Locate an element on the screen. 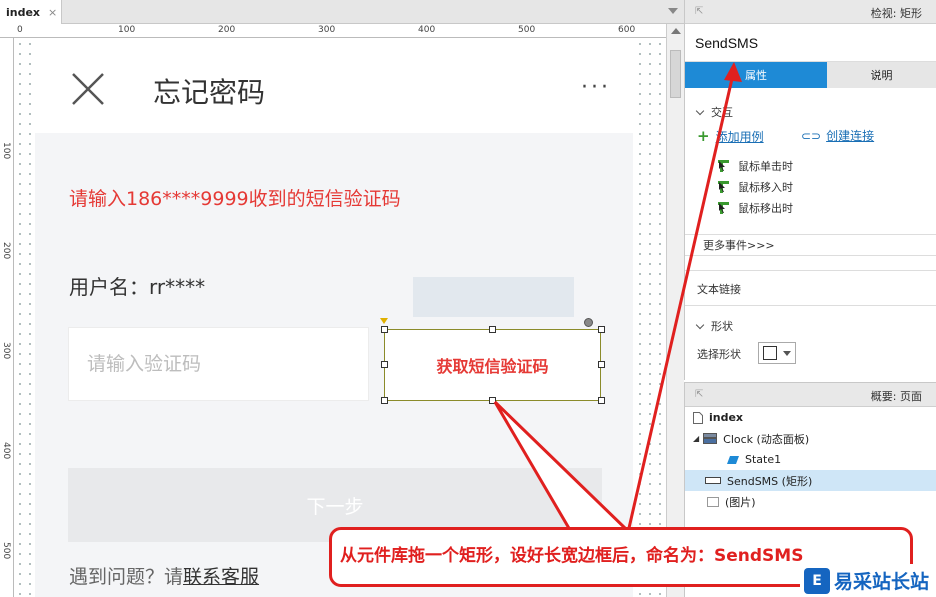 This screenshot has height=597, width=936. outline-item-sendsms: SendSMS (矩形) is located at coordinates (810, 480).